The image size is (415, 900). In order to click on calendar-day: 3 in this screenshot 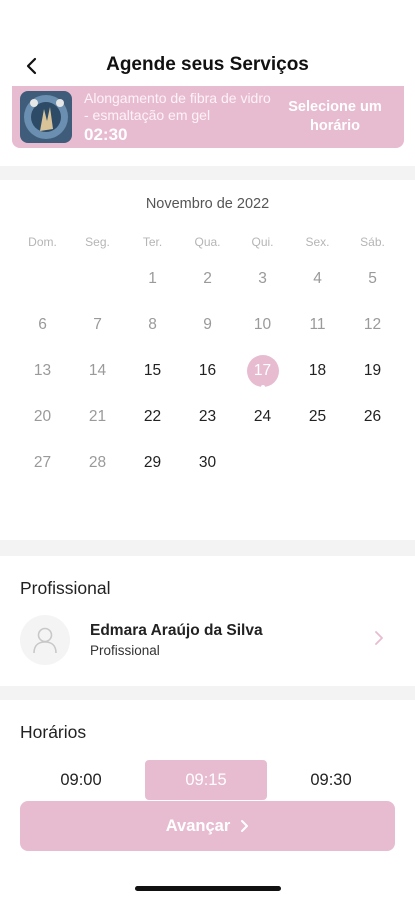, I will do `click(262, 278)`.